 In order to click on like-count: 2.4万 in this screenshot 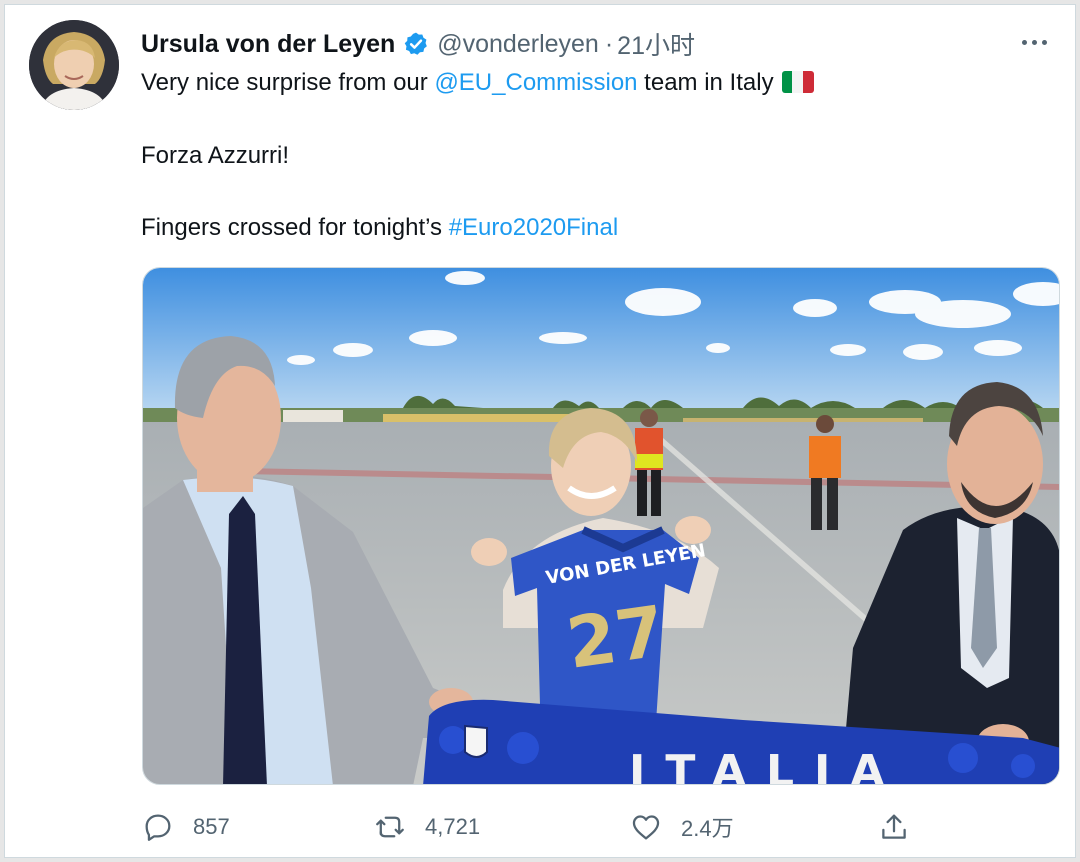, I will do `click(707, 828)`.